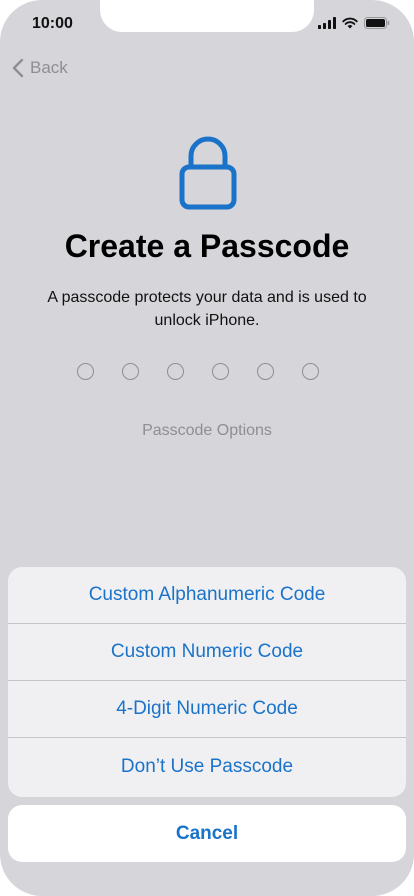 Image resolution: width=414 pixels, height=896 pixels. What do you see at coordinates (207, 833) in the screenshot?
I see `cancel-button: Cancel` at bounding box center [207, 833].